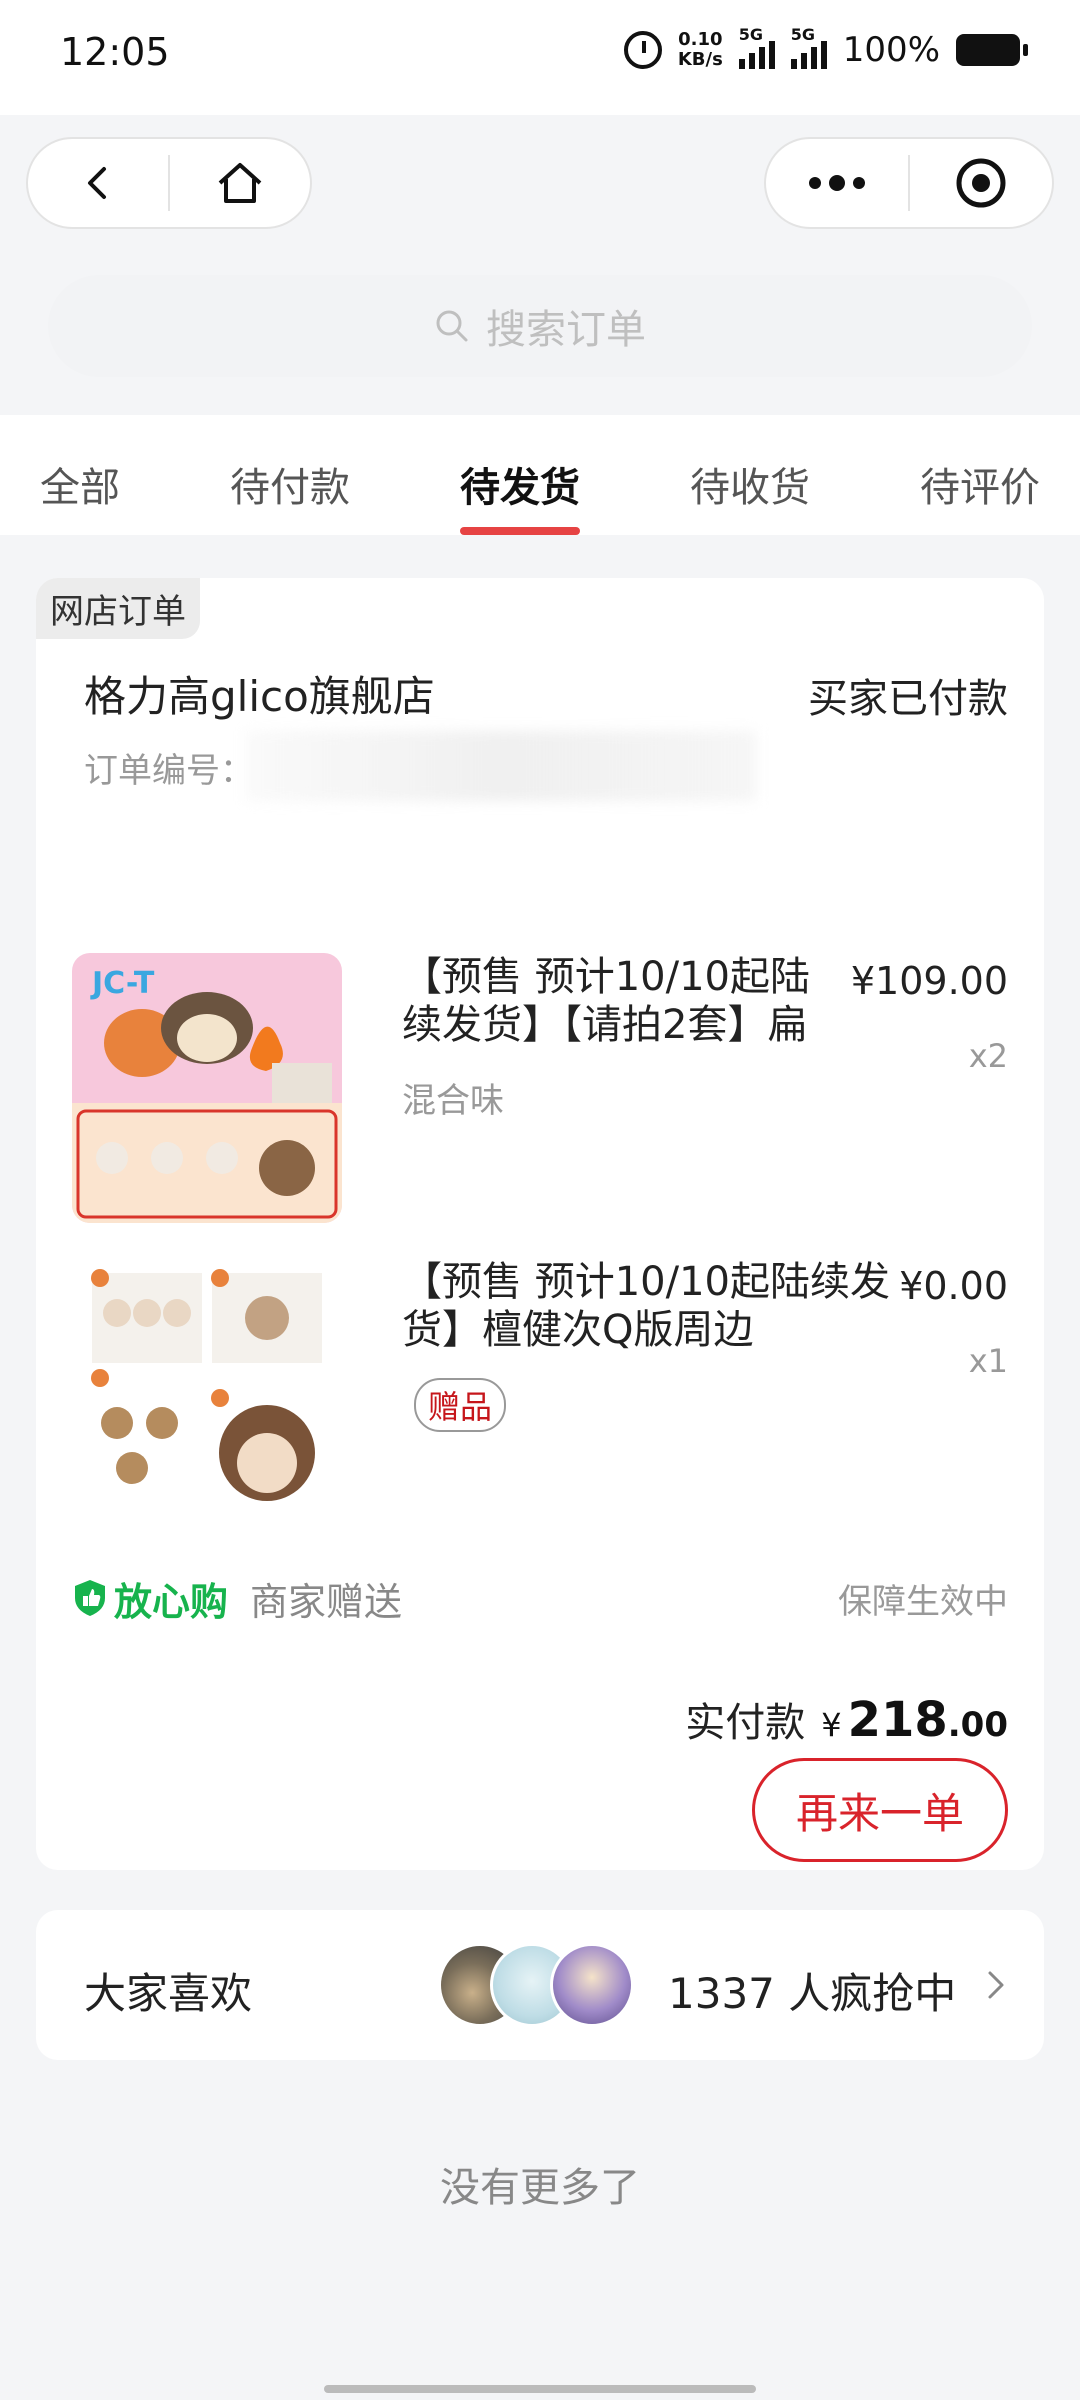  I want to click on order-type-tag: 网店订单, so click(118, 608).